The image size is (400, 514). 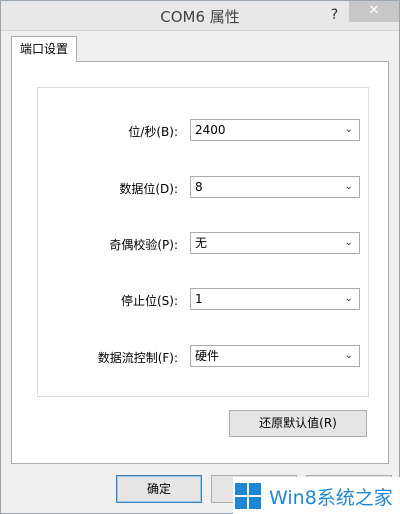 What do you see at coordinates (199, 187) in the screenshot?
I see `select-value: 8` at bounding box center [199, 187].